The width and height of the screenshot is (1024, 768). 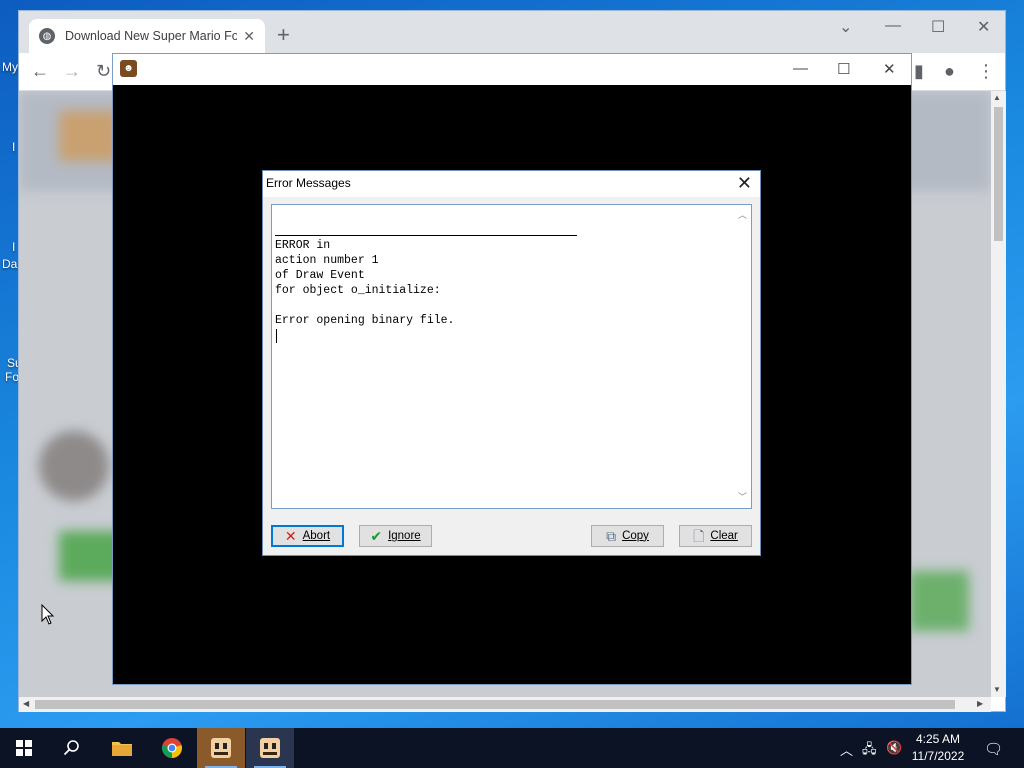 What do you see at coordinates (511, 184) in the screenshot?
I see `dialog-titlebar: Error Messages ✕` at bounding box center [511, 184].